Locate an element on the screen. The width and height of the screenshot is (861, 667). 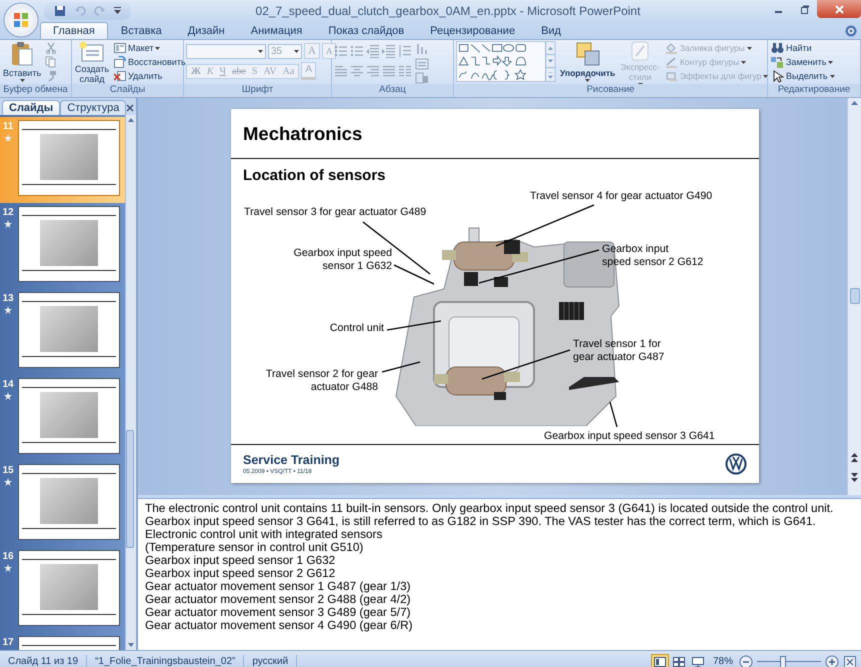
delete-icon is located at coordinates (120, 76).